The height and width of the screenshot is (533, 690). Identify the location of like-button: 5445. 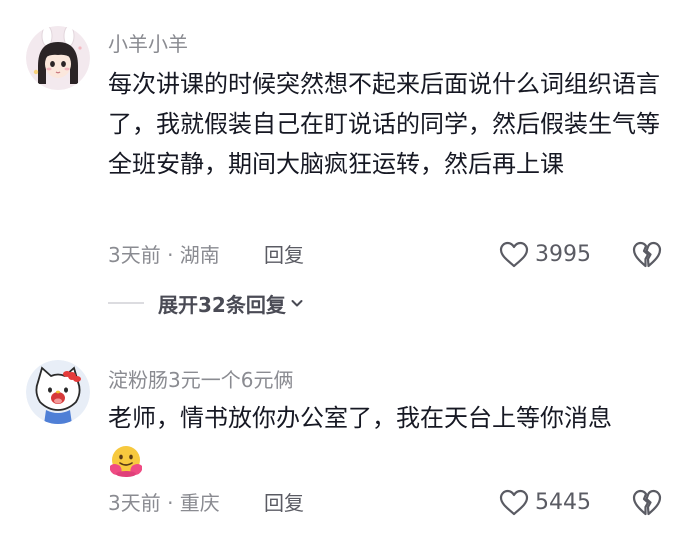
(545, 503).